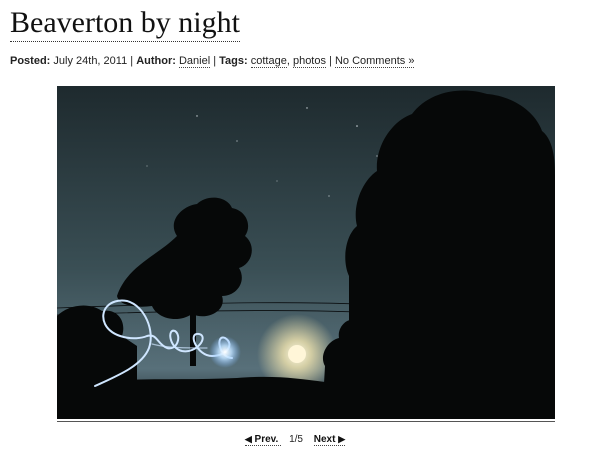 Image resolution: width=590 pixels, height=461 pixels. I want to click on triangle-left-icon: ◀, so click(248, 439).